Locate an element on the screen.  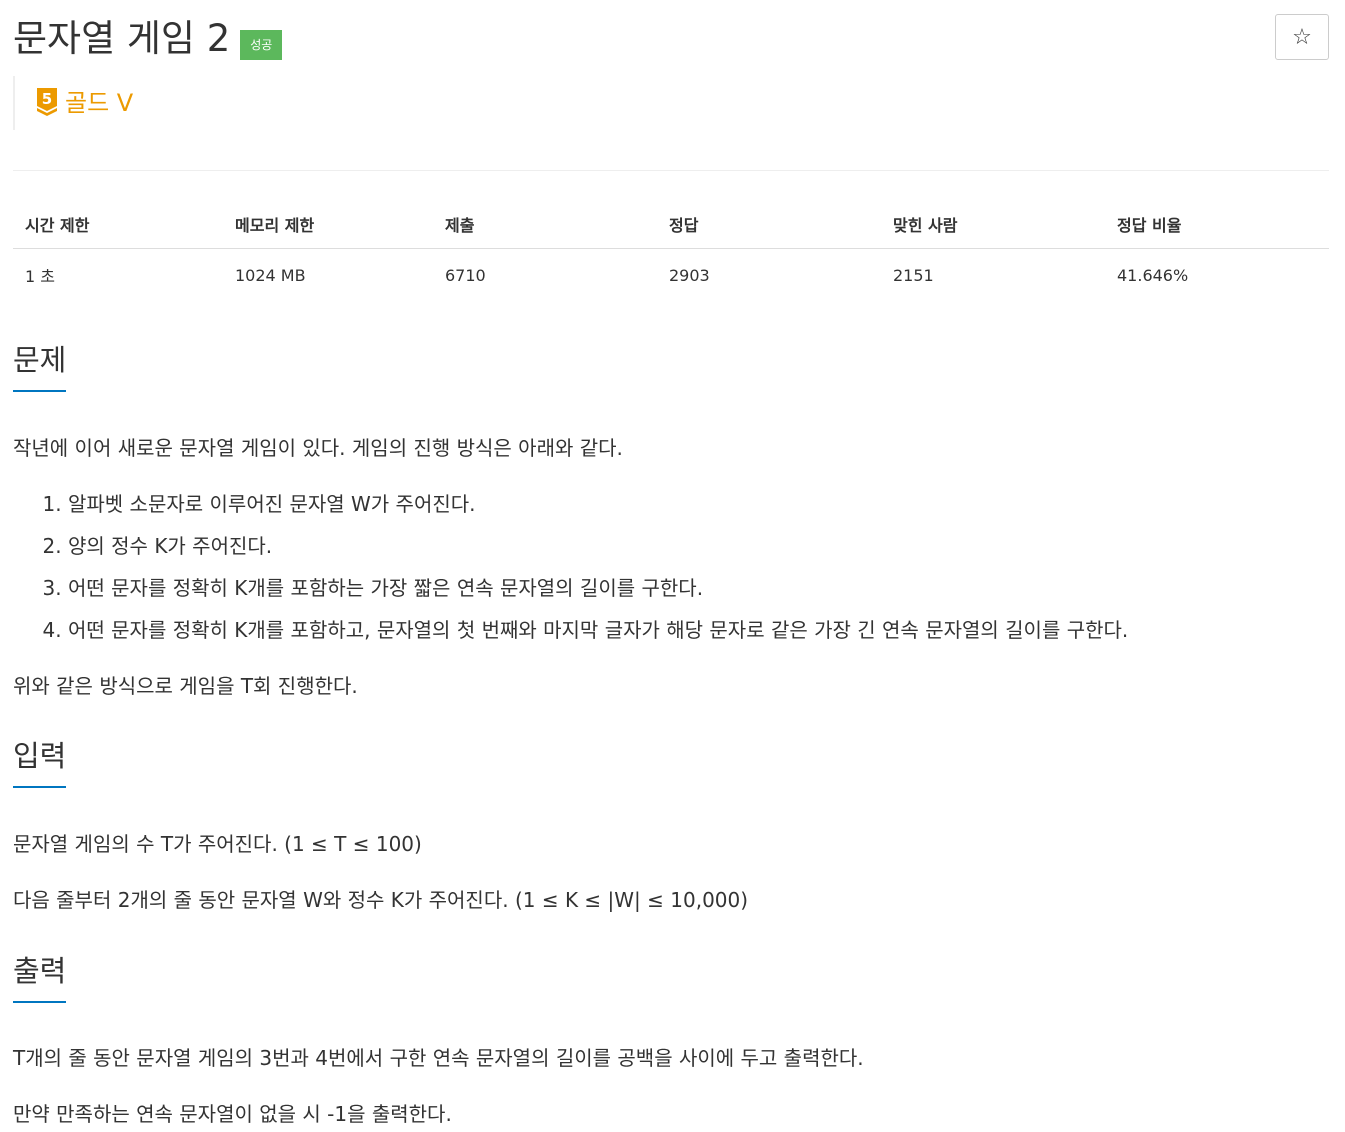
problem-title: 문자열 게임 2 is located at coordinates (122, 38).